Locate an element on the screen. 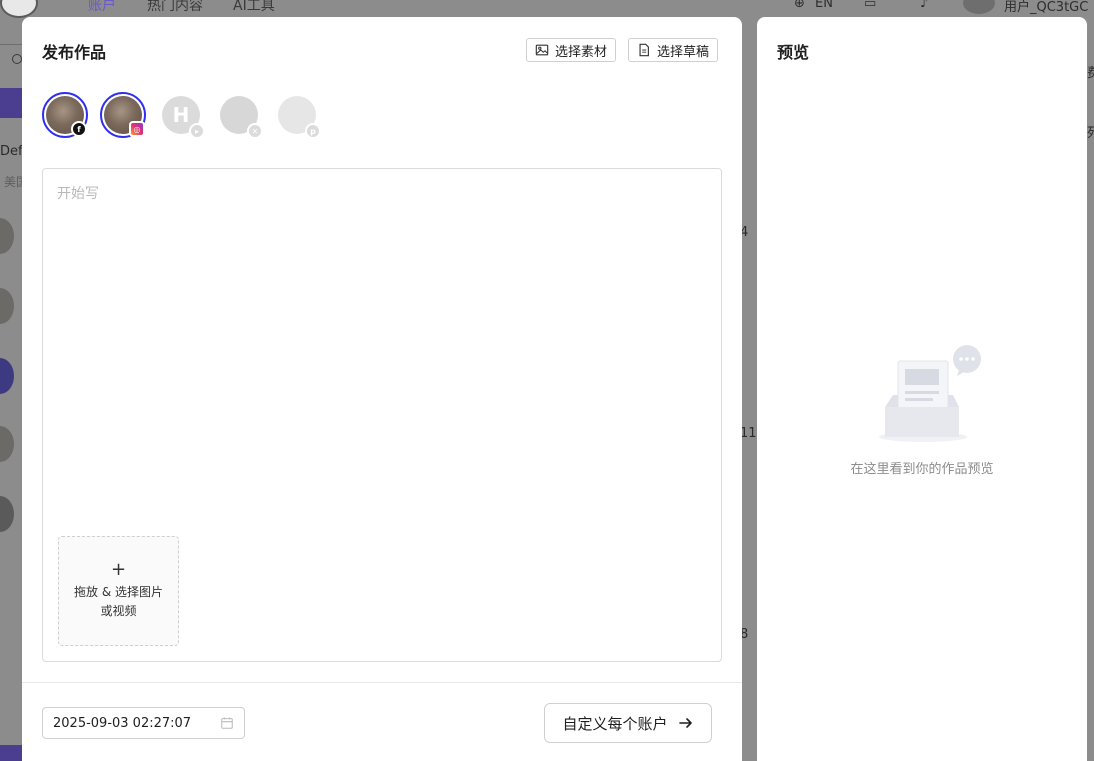 This screenshot has width=1094, height=761. user-avatar is located at coordinates (979, 7).